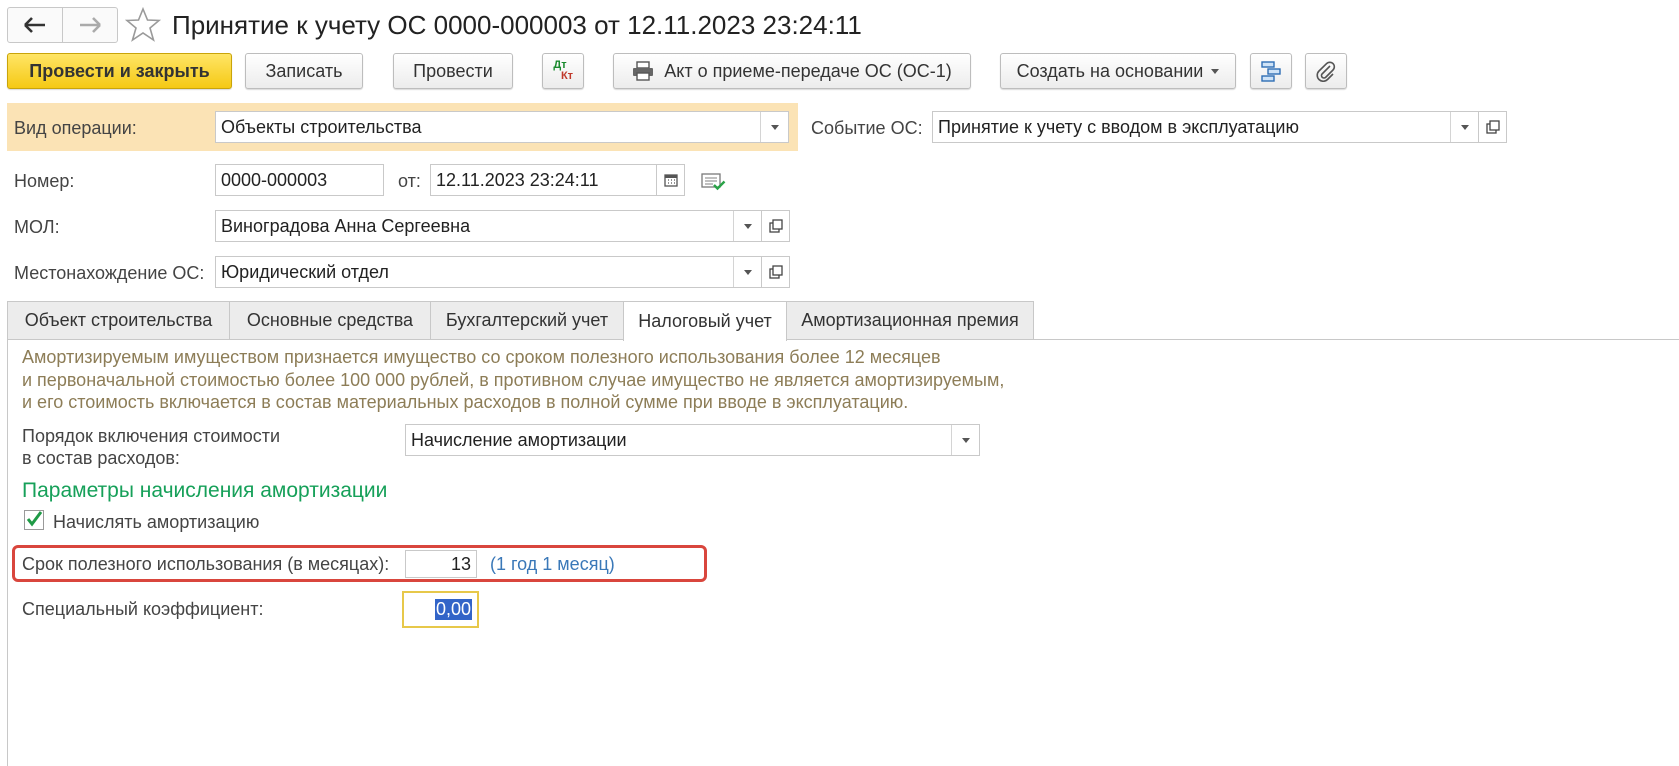 Image resolution: width=1679 pixels, height=766 pixels. I want to click on mol-label: МОЛ:, so click(37, 227).